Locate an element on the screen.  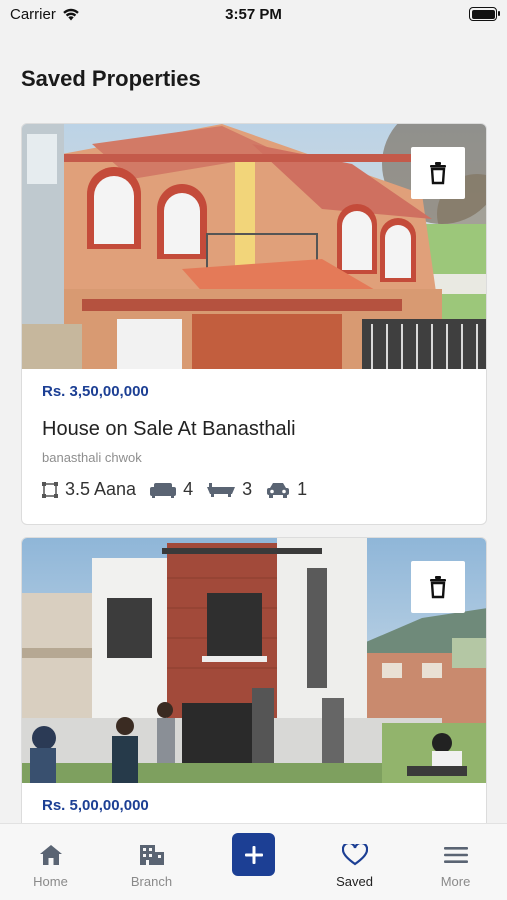
living-value: 4 is located at coordinates (188, 489).